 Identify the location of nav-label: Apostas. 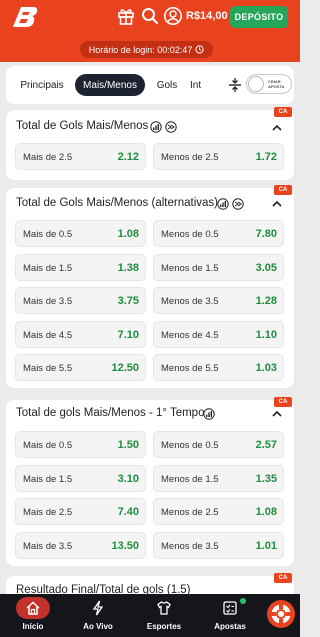
(230, 626).